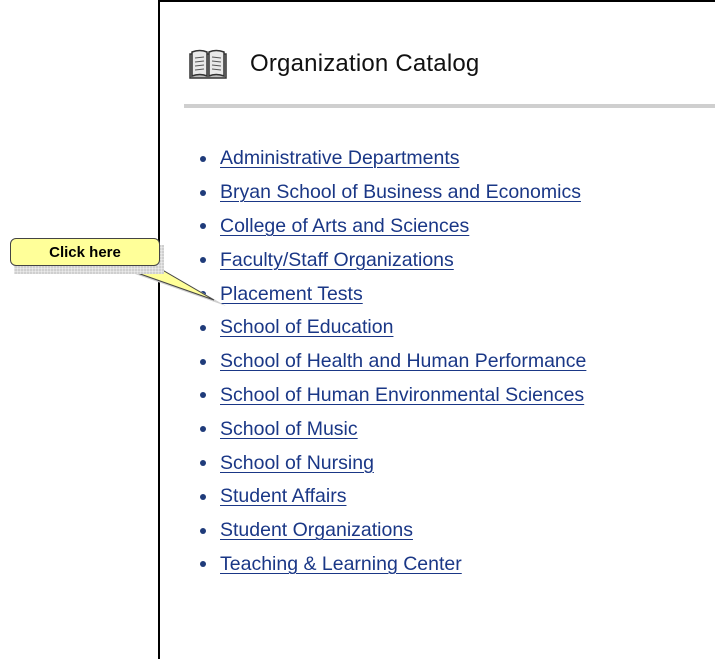 This screenshot has height=659, width=715. I want to click on catalog-link-school-of-education: School of Education, so click(306, 327).